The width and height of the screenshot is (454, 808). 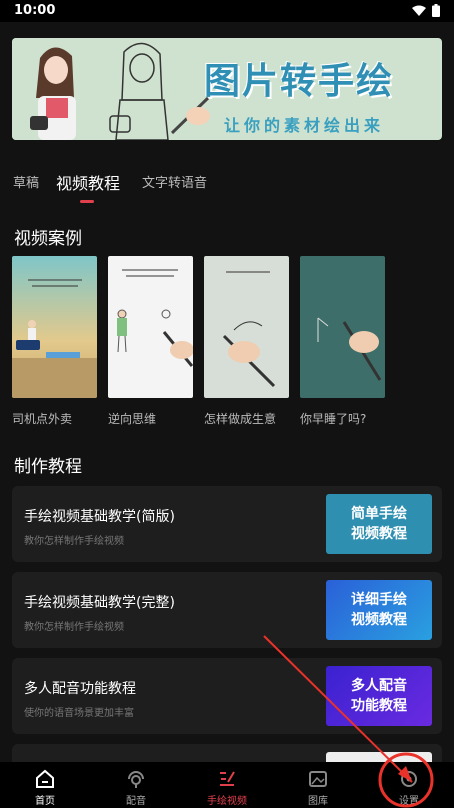 What do you see at coordinates (409, 779) in the screenshot?
I see `settings-icon` at bounding box center [409, 779].